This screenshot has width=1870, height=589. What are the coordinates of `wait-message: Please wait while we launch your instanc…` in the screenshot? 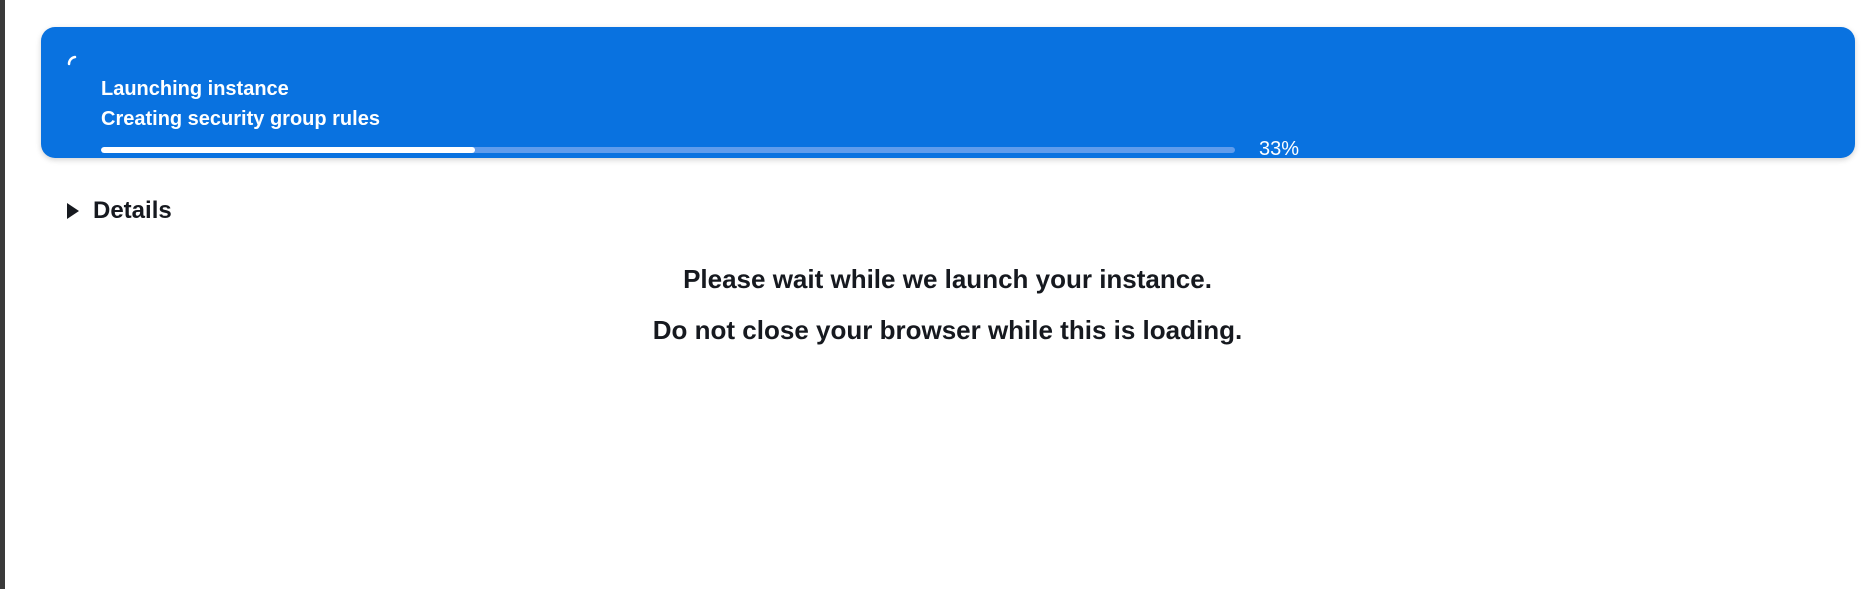 It's located at (947, 279).